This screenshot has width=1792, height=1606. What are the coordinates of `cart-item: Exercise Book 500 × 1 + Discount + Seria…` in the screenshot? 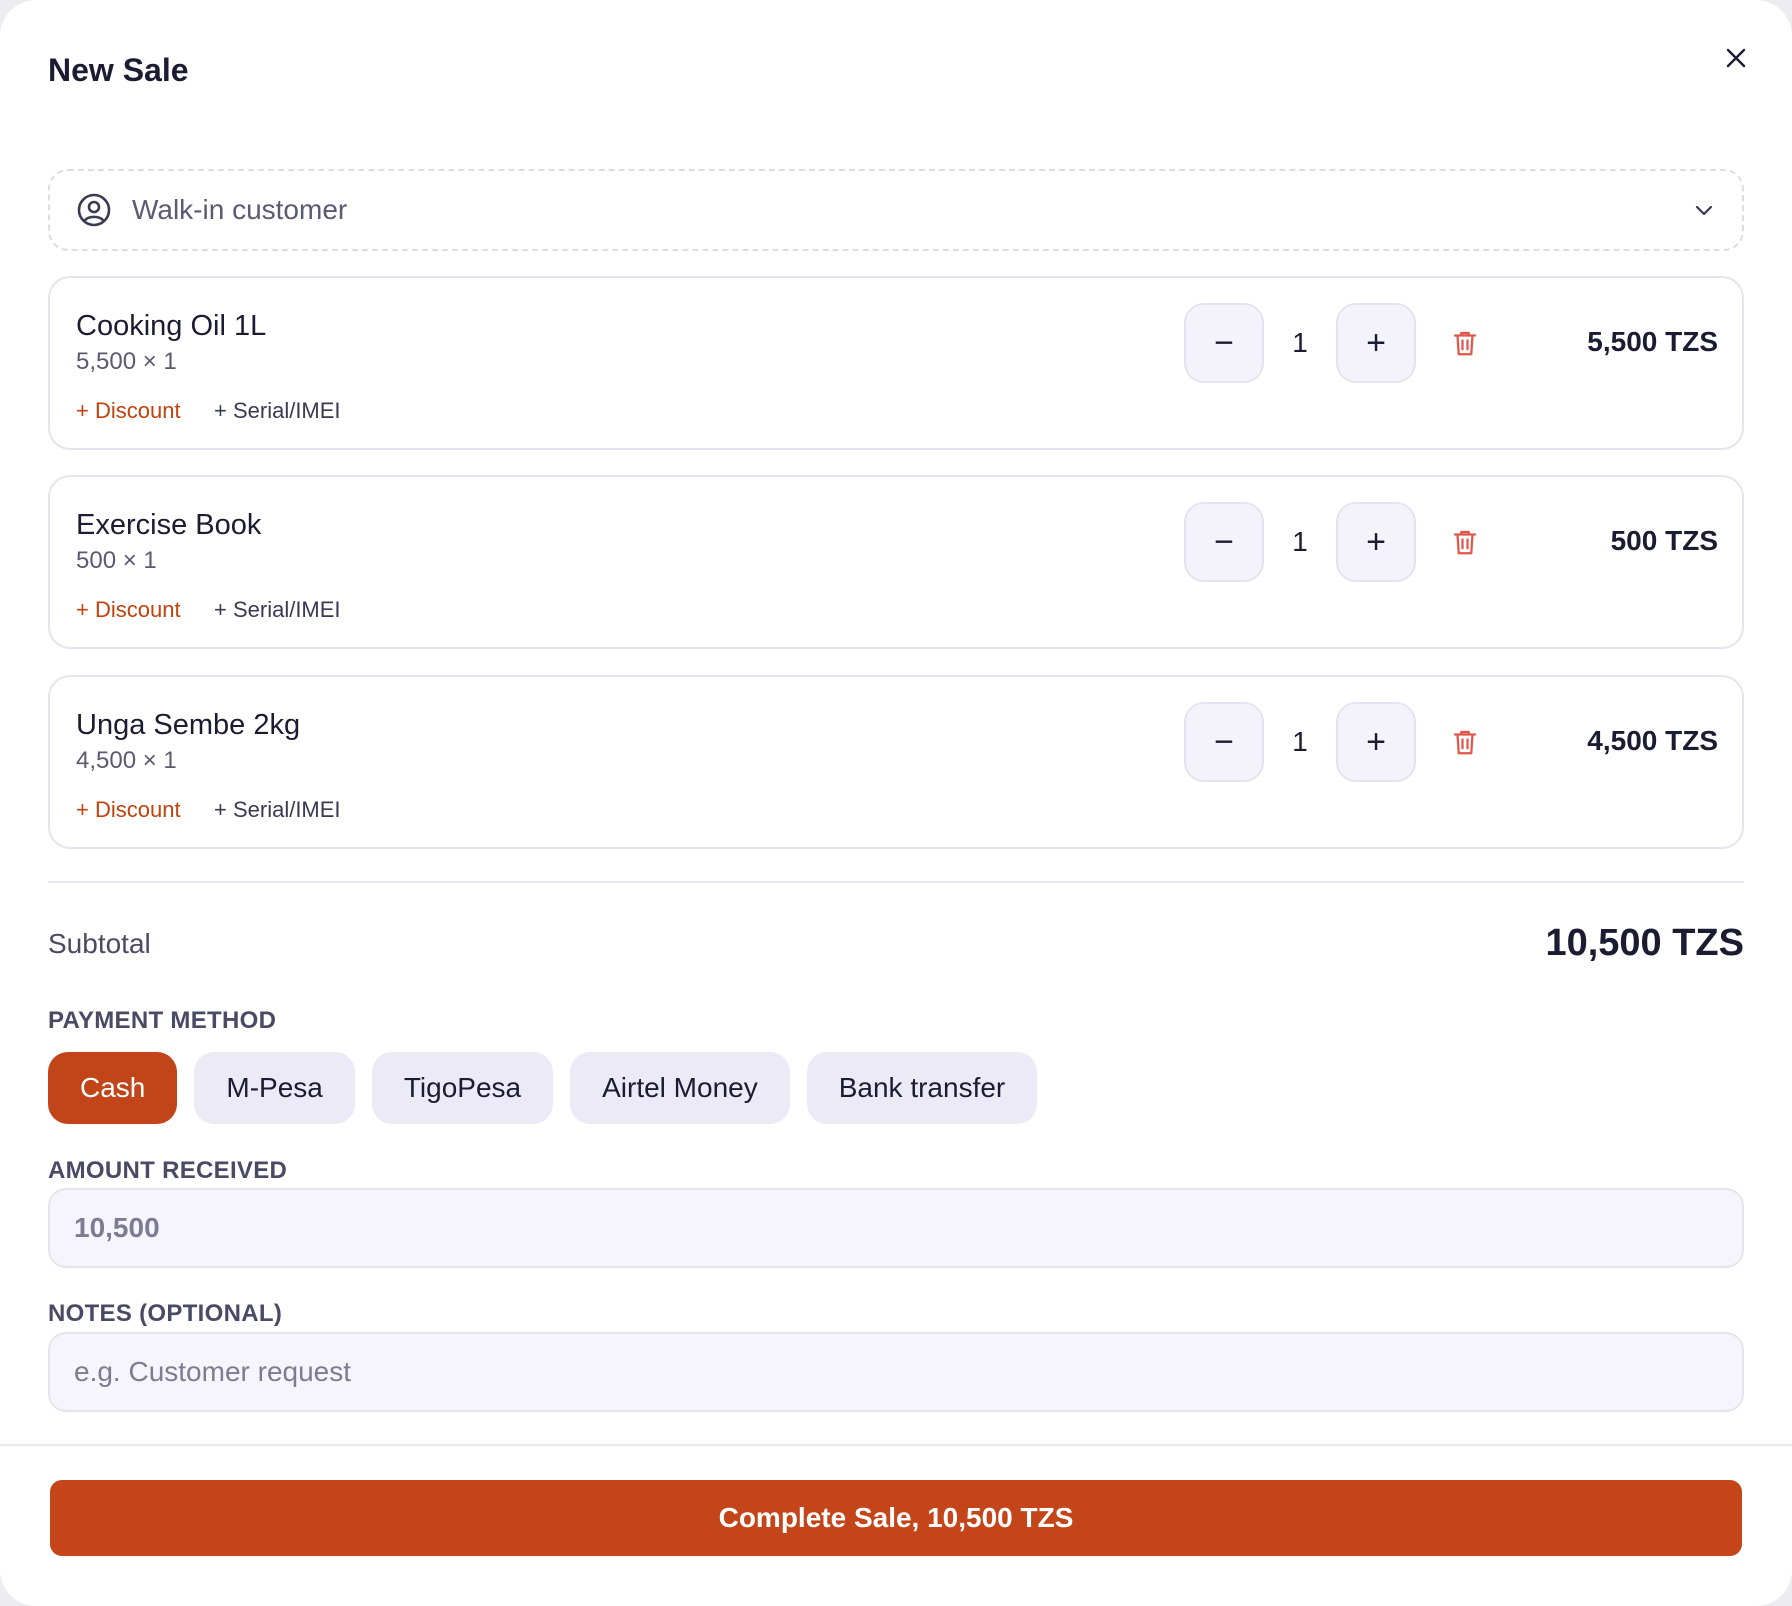 It's located at (896, 562).